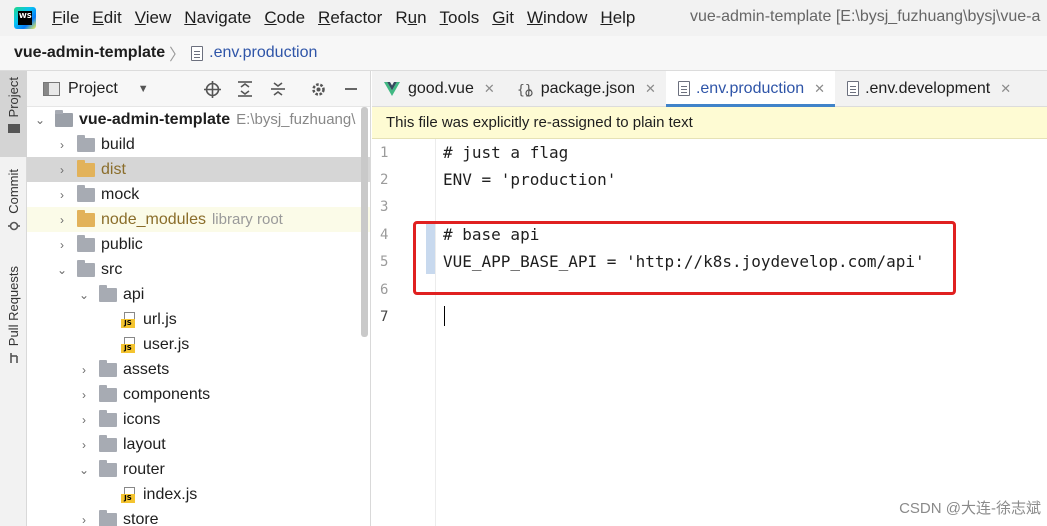 The image size is (1047, 526). What do you see at coordinates (351, 89) in the screenshot?
I see `hide-panel-icon` at bounding box center [351, 89].